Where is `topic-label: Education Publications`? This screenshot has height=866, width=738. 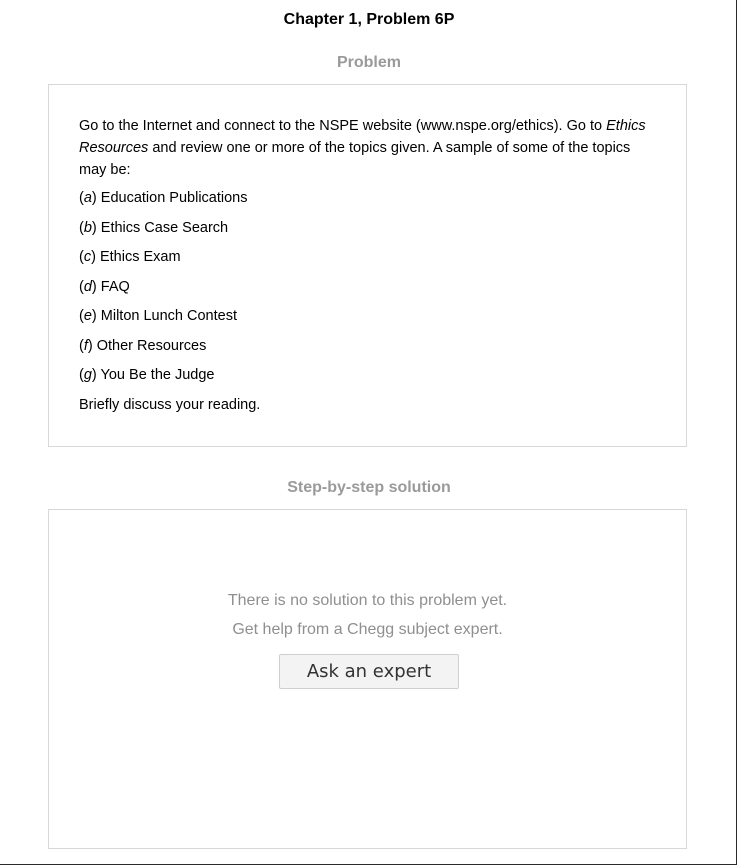
topic-label: Education Publications is located at coordinates (174, 198).